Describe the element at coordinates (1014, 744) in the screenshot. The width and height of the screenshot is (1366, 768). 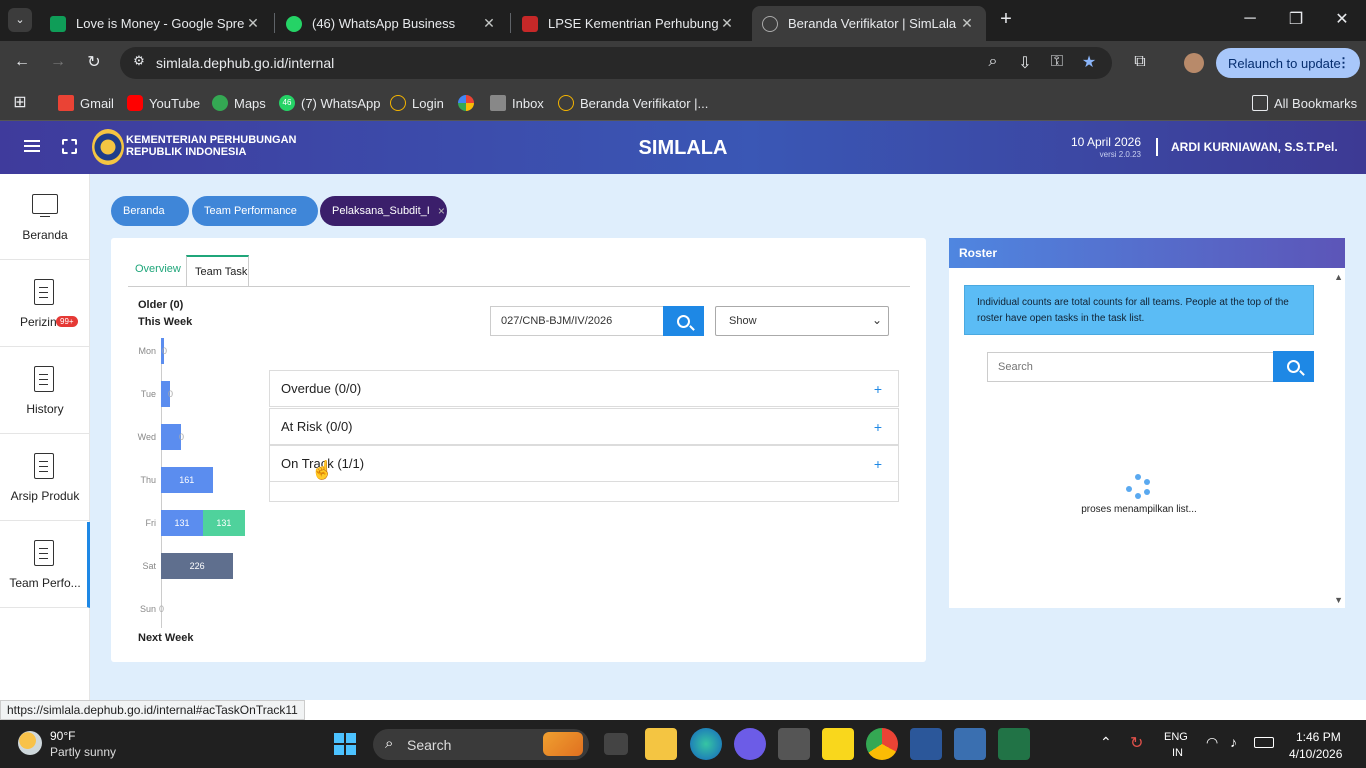
I see `excel-icon` at that location.